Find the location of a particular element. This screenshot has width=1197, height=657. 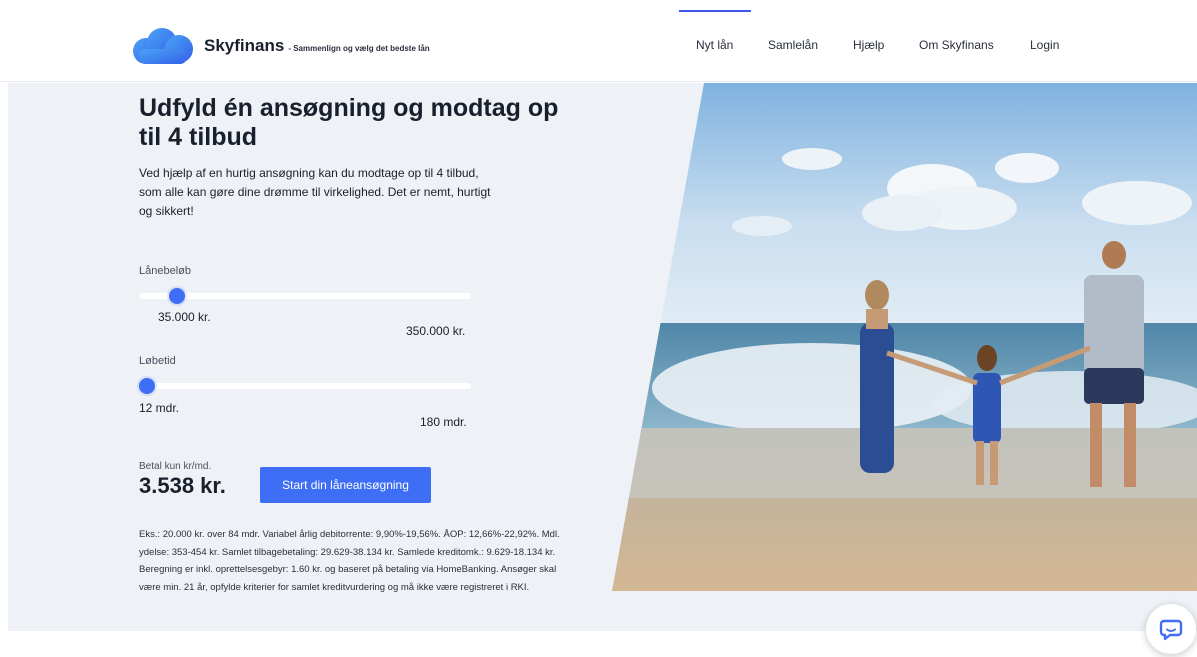

active-nav-indicator is located at coordinates (715, 11).